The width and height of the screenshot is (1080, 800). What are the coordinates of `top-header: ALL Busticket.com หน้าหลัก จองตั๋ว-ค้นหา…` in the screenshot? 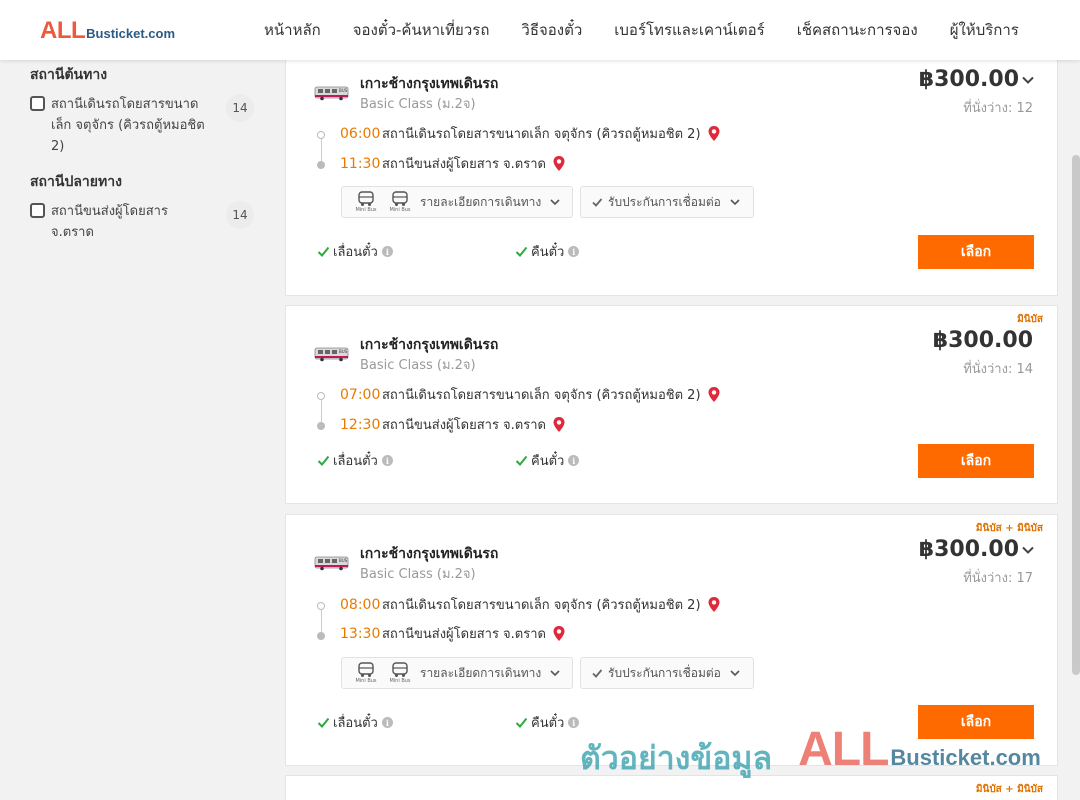 It's located at (540, 30).